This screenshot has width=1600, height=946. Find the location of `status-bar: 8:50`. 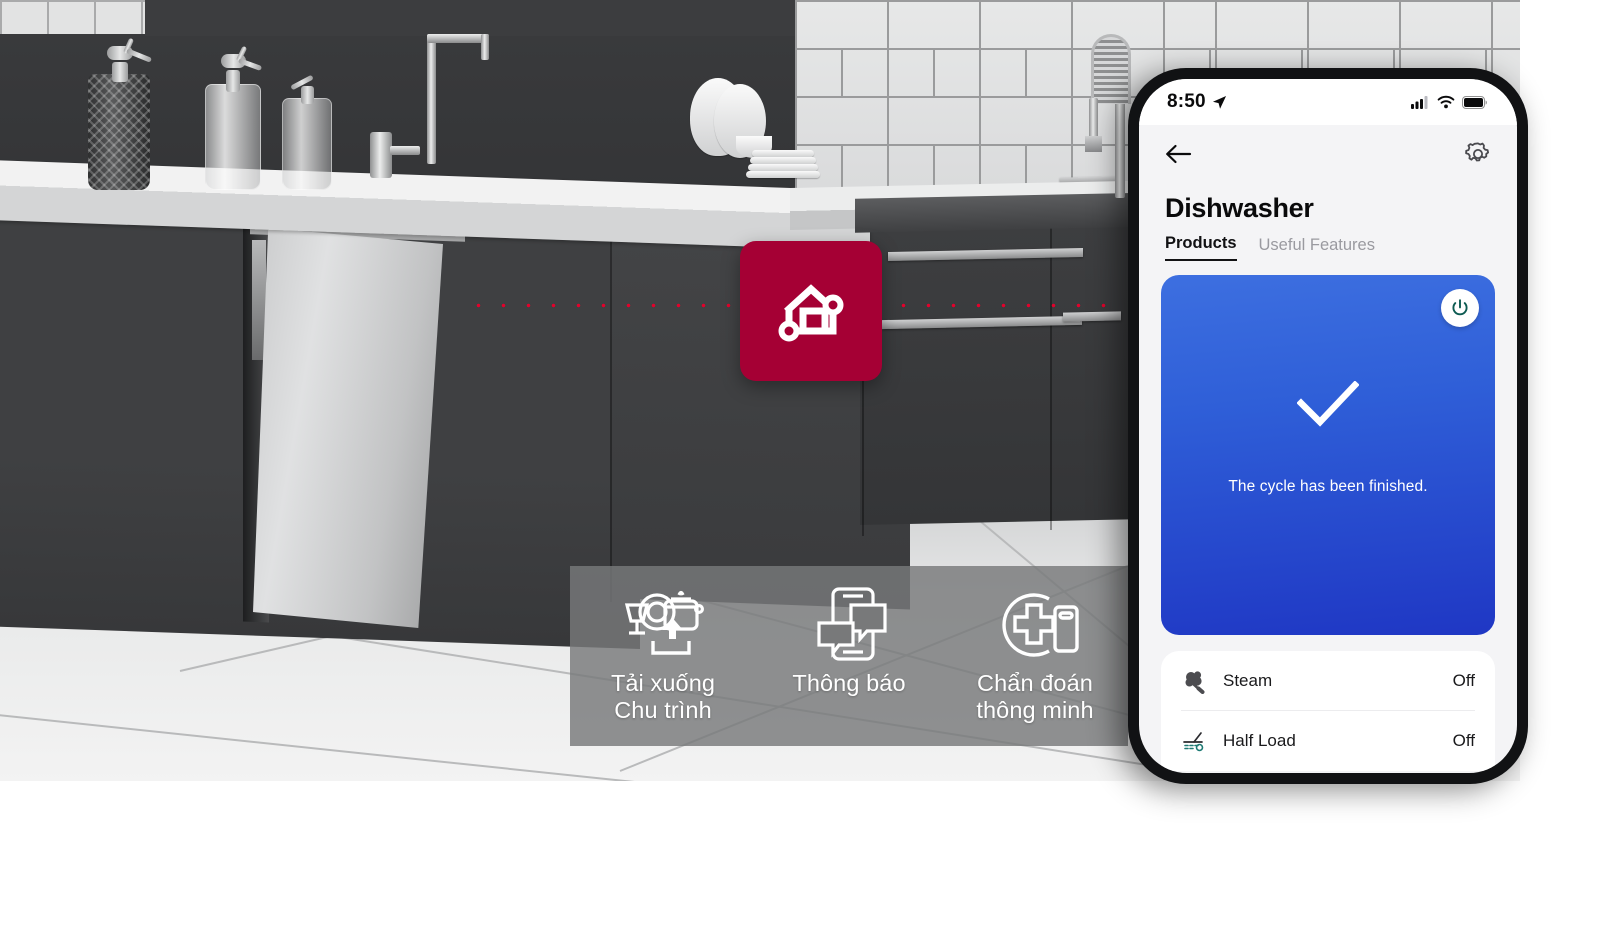

status-bar: 8:50 is located at coordinates (1328, 102).